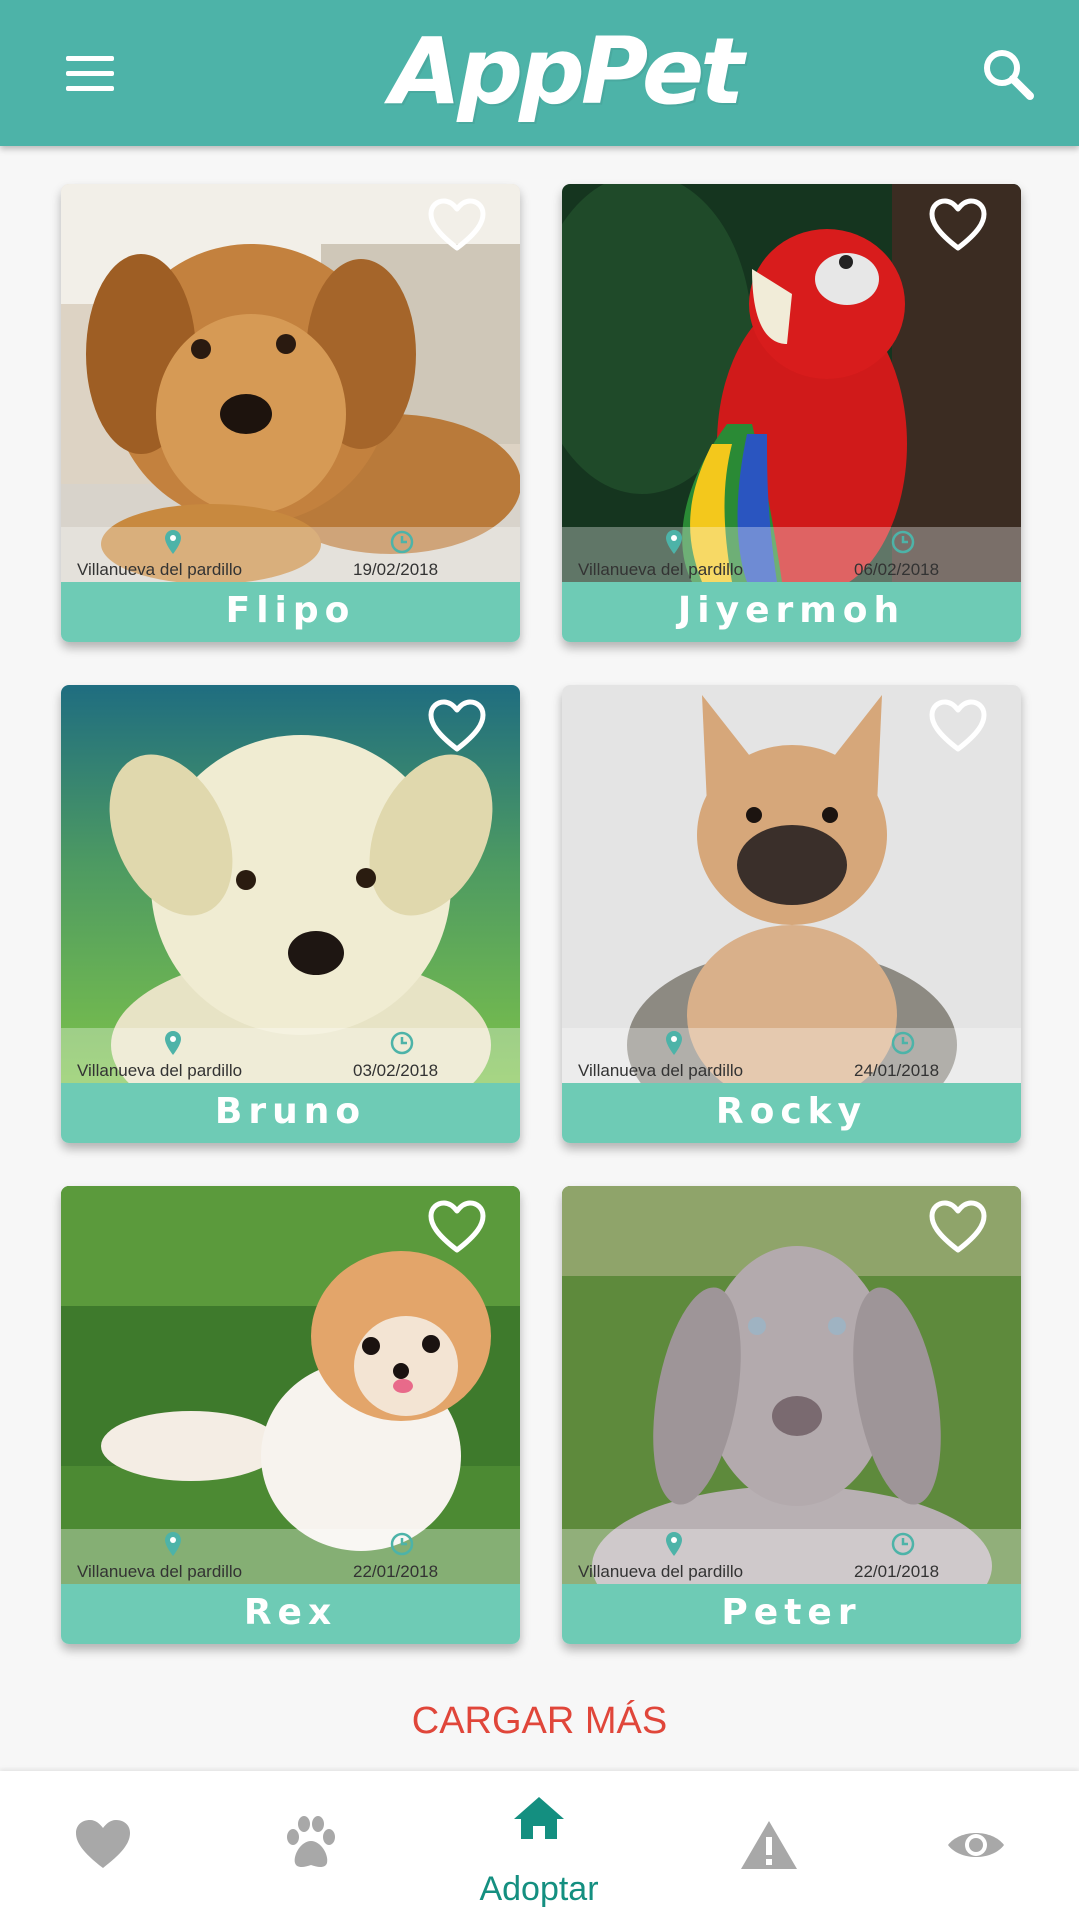  What do you see at coordinates (539, 1818) in the screenshot?
I see `home-icon` at bounding box center [539, 1818].